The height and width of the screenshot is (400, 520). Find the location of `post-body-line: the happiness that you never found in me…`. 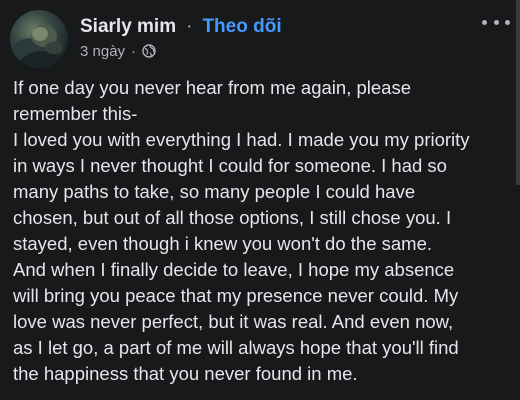

post-body-line: the happiness that you never found in me… is located at coordinates (185, 373).